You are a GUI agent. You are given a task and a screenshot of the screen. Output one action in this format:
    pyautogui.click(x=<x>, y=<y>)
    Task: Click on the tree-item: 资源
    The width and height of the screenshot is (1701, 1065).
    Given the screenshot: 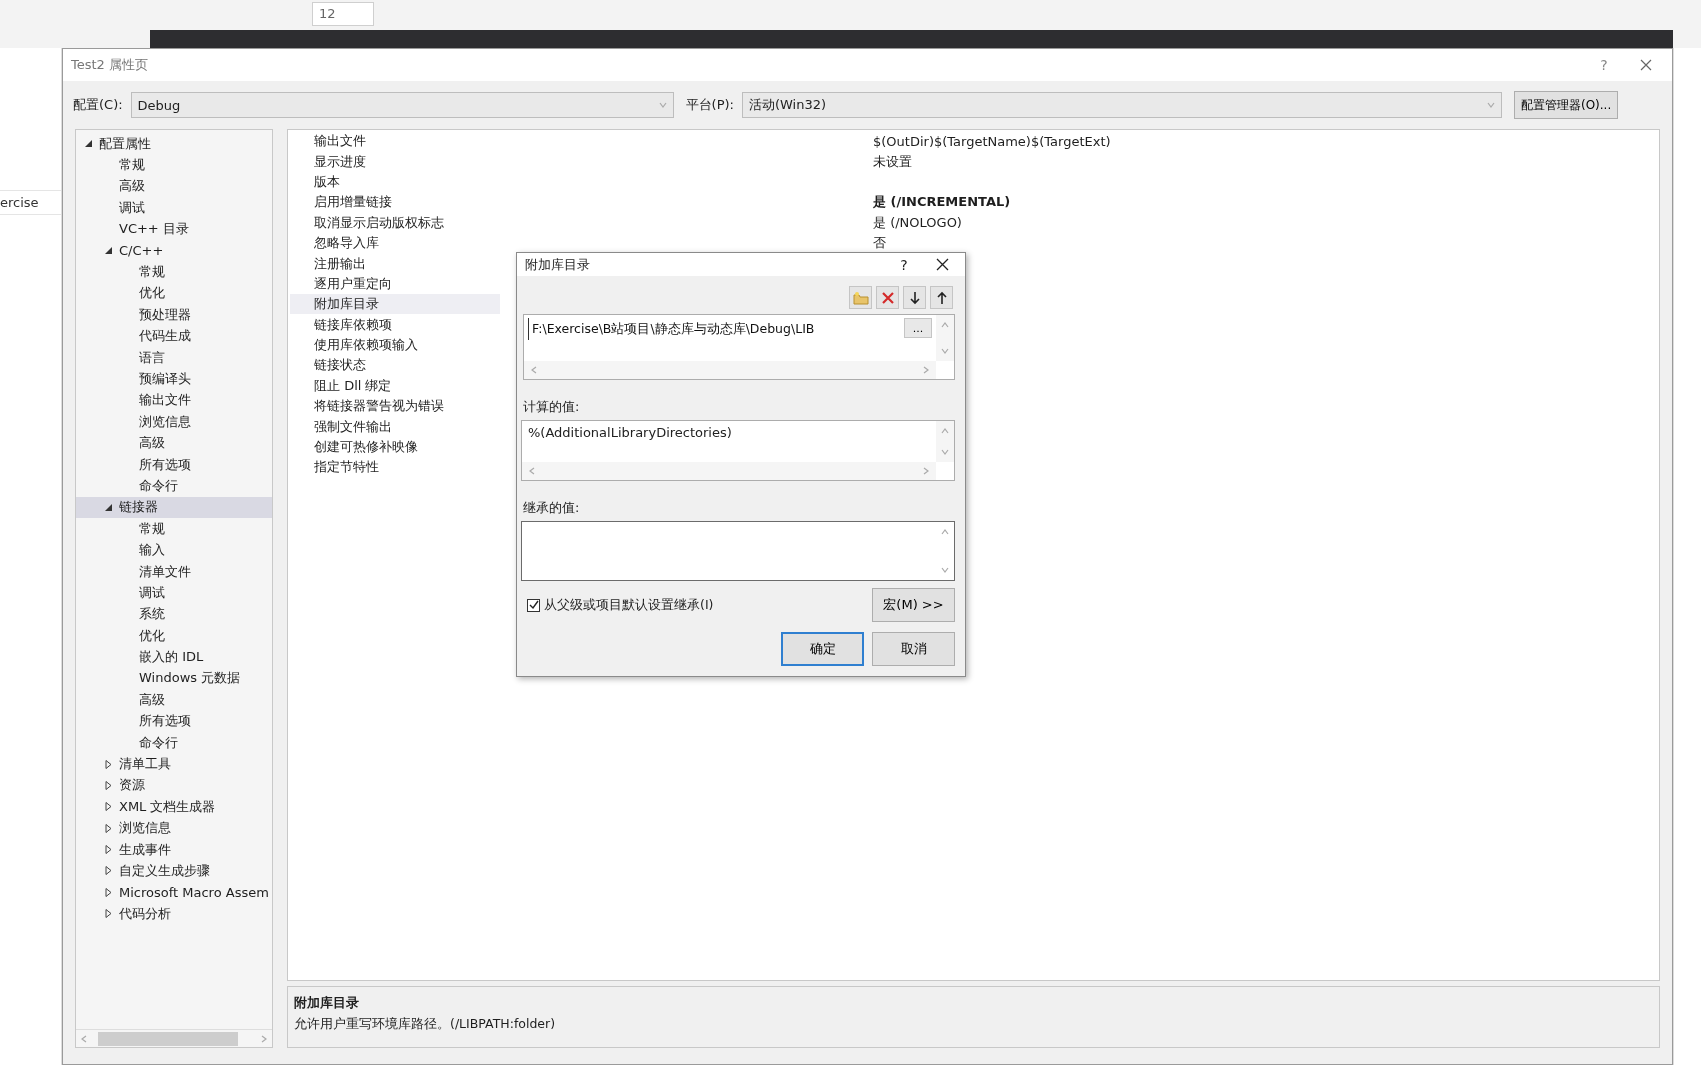 What is the action you would take?
    pyautogui.click(x=174, y=785)
    